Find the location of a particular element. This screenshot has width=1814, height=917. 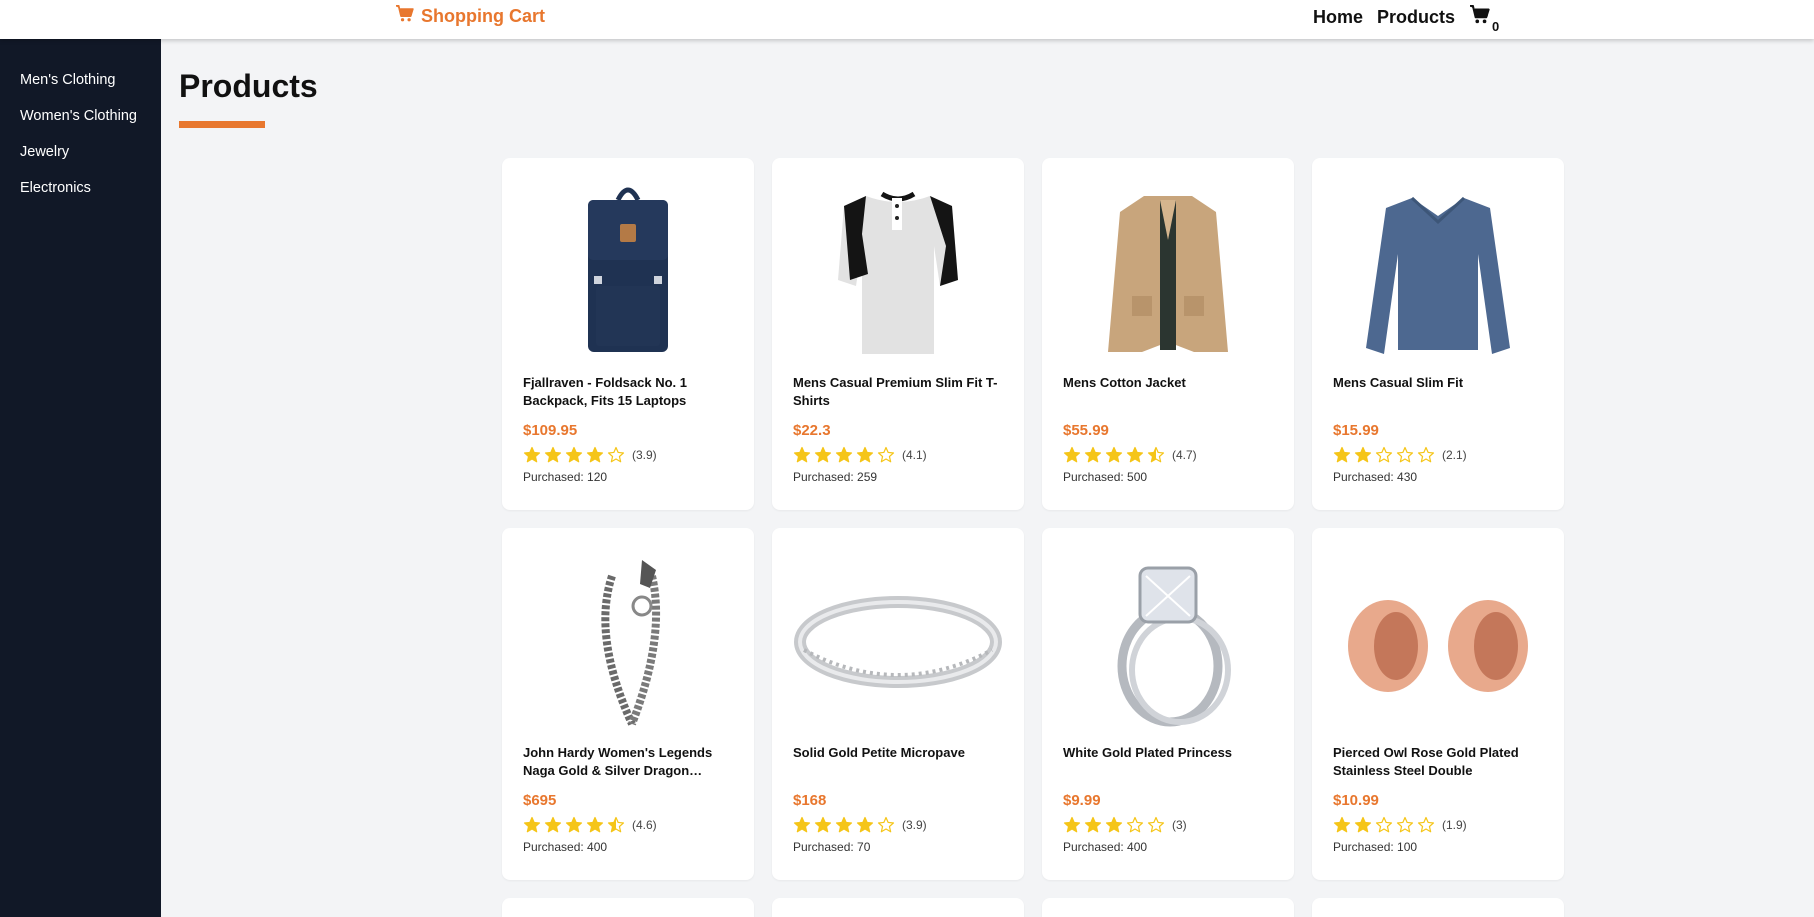

product-price: $10.99 is located at coordinates (1356, 800).